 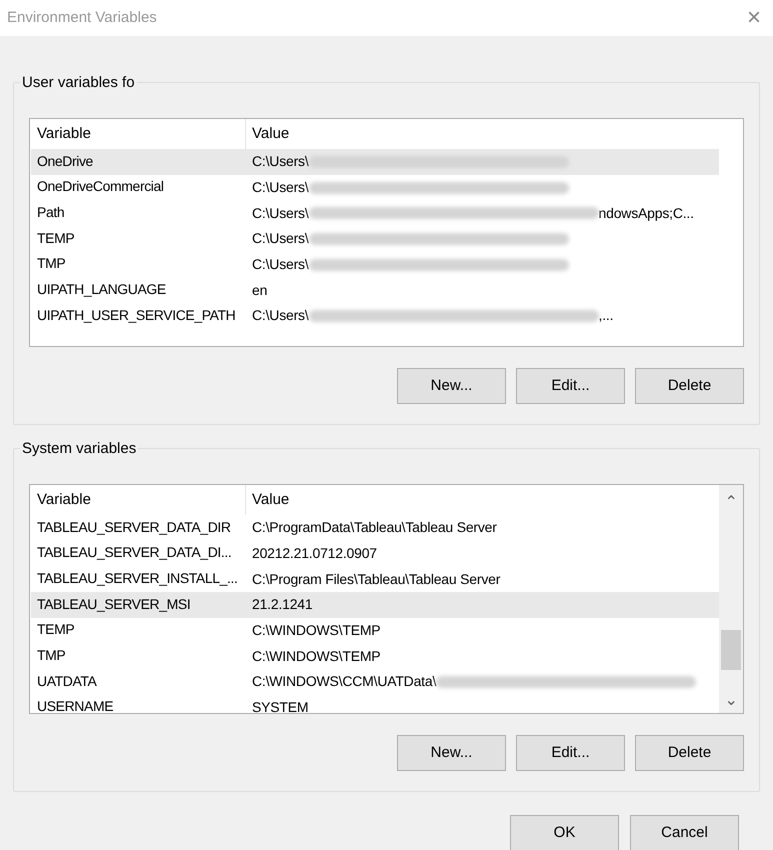 What do you see at coordinates (374, 528) in the screenshot?
I see `table-cell-text: C:\ProgramData\Tableau\Tableau Server` at bounding box center [374, 528].